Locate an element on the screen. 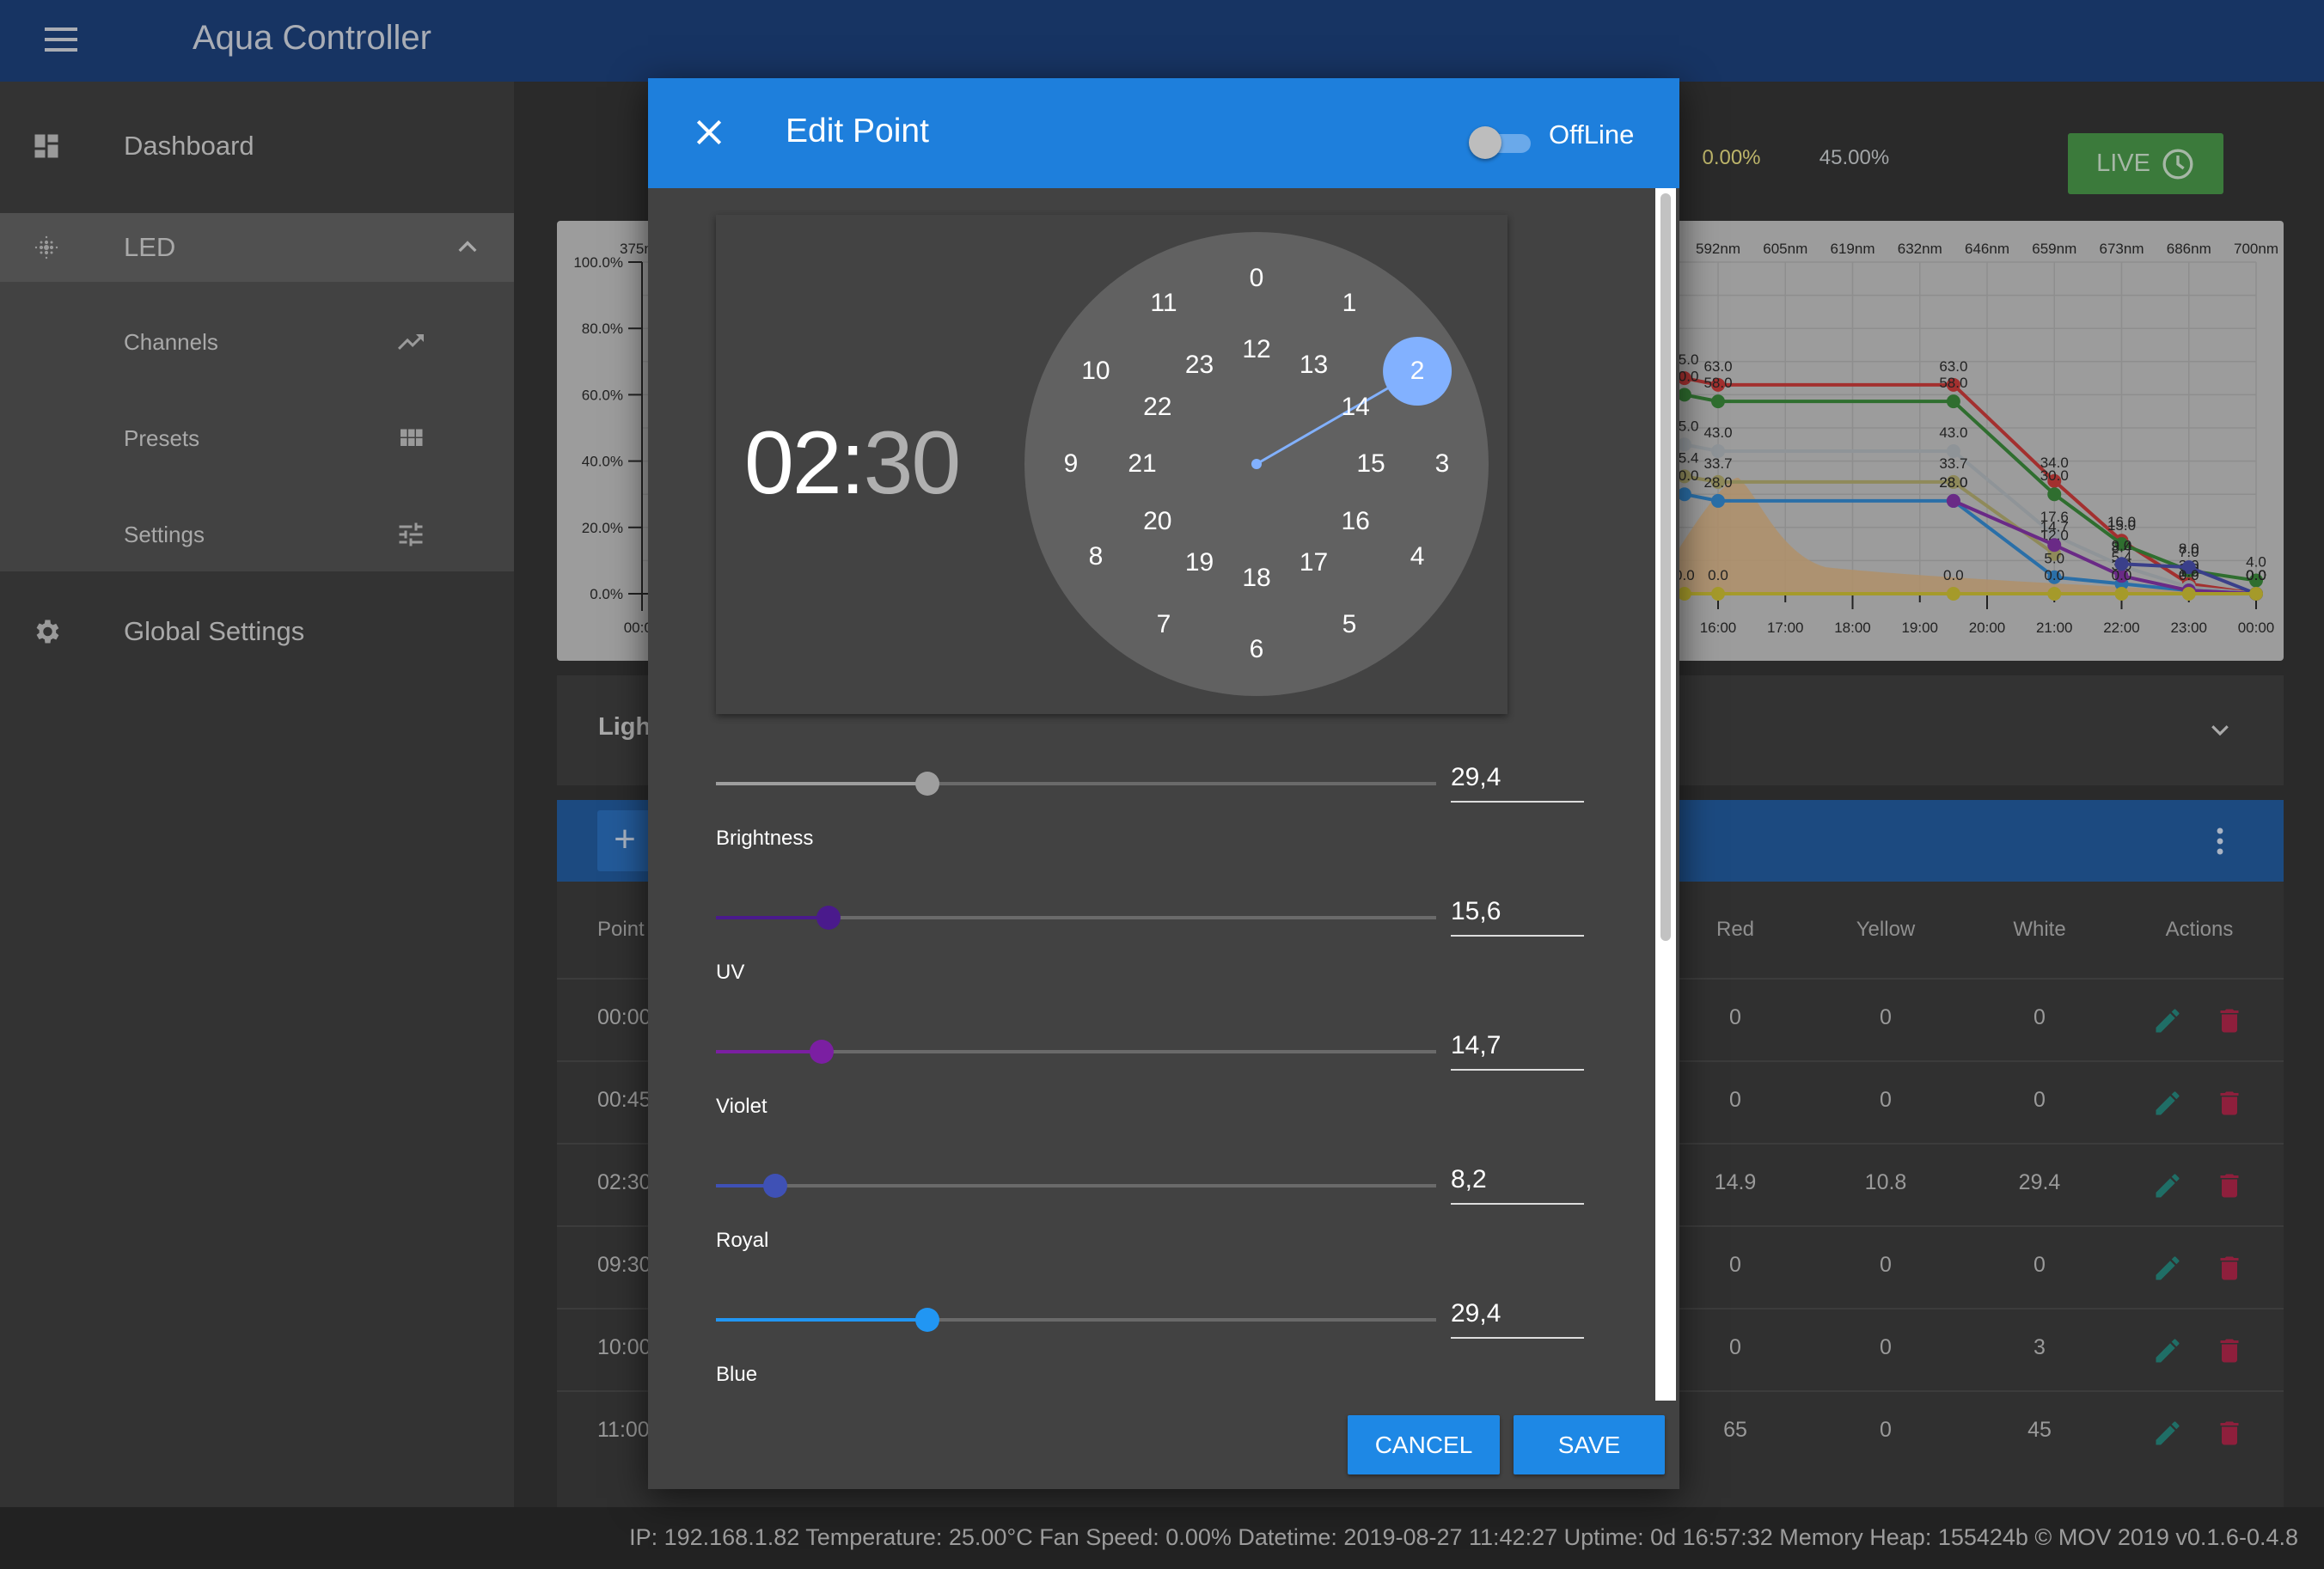  slider-brightness is located at coordinates (1076, 783).